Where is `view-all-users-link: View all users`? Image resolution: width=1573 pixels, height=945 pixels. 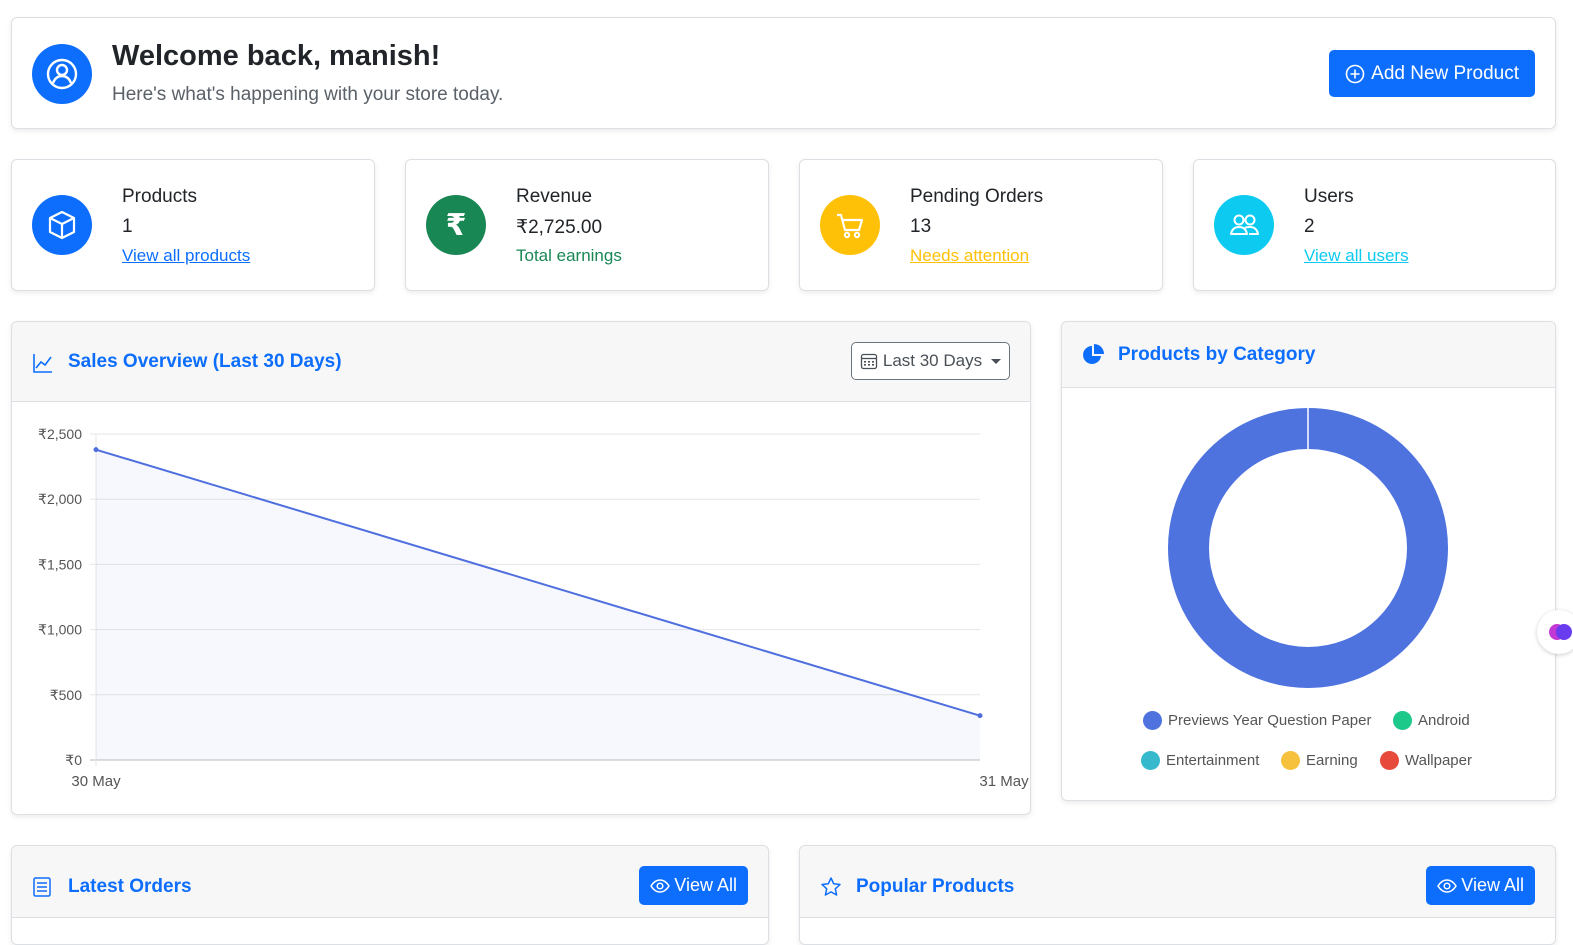
view-all-users-link: View all users is located at coordinates (1356, 256).